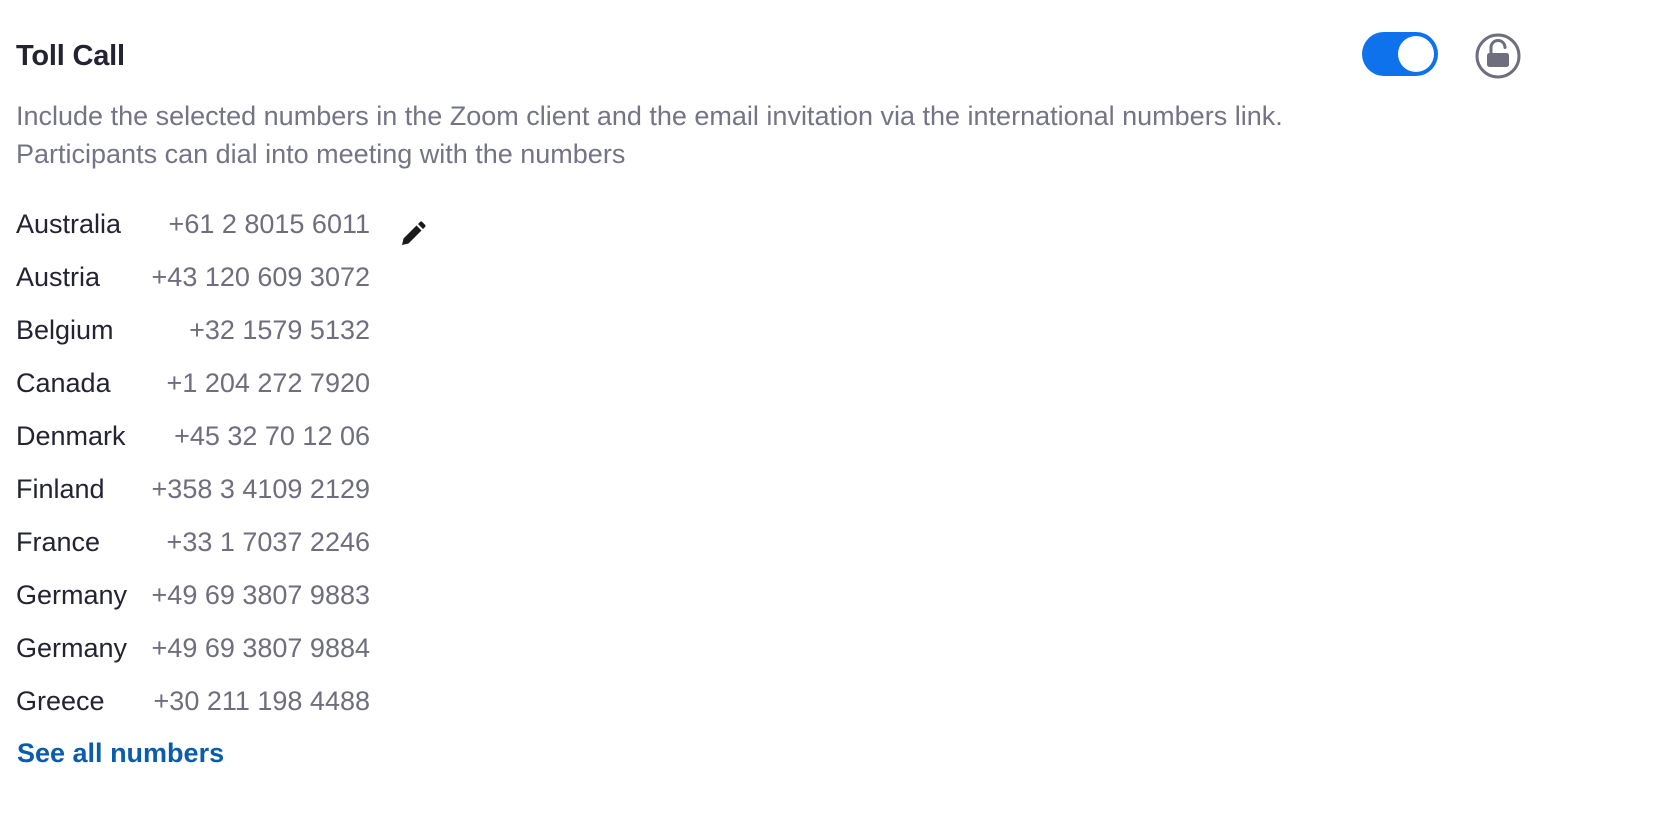 This screenshot has height=834, width=1662. I want to click on toll-call-toggle, so click(1400, 54).